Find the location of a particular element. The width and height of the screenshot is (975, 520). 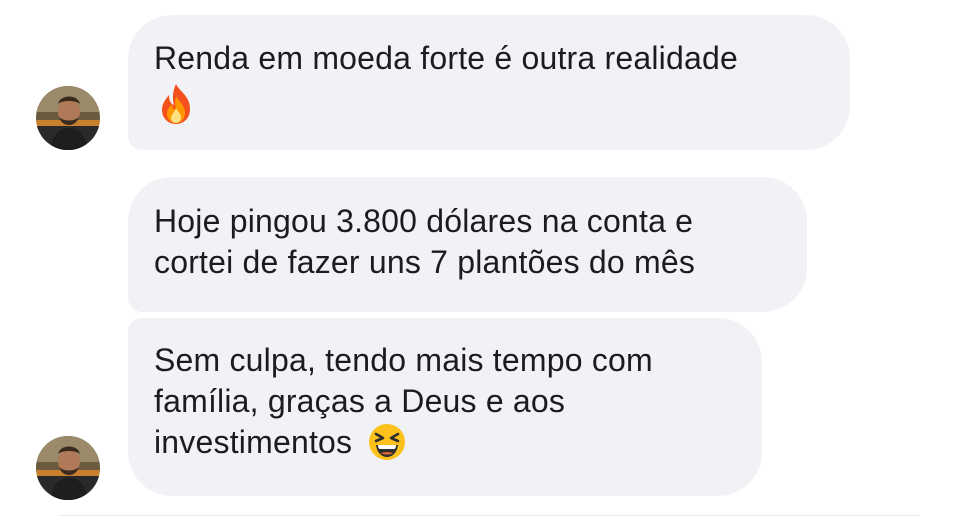

fire-emoji-icon is located at coordinates (176, 104).